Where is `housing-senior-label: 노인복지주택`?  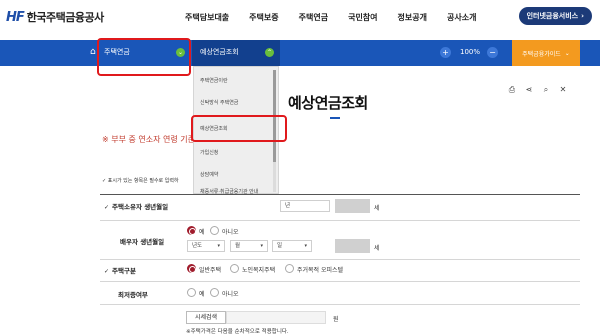
housing-senior-label: 노인복지주택 is located at coordinates (259, 270).